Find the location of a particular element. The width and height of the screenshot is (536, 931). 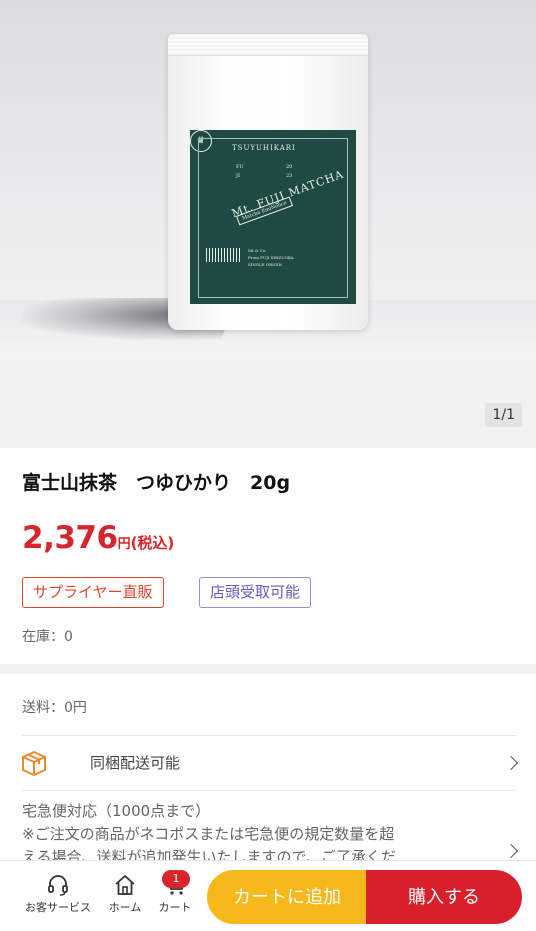

label-info-3: SINGLE ORIGIN is located at coordinates (265, 264).